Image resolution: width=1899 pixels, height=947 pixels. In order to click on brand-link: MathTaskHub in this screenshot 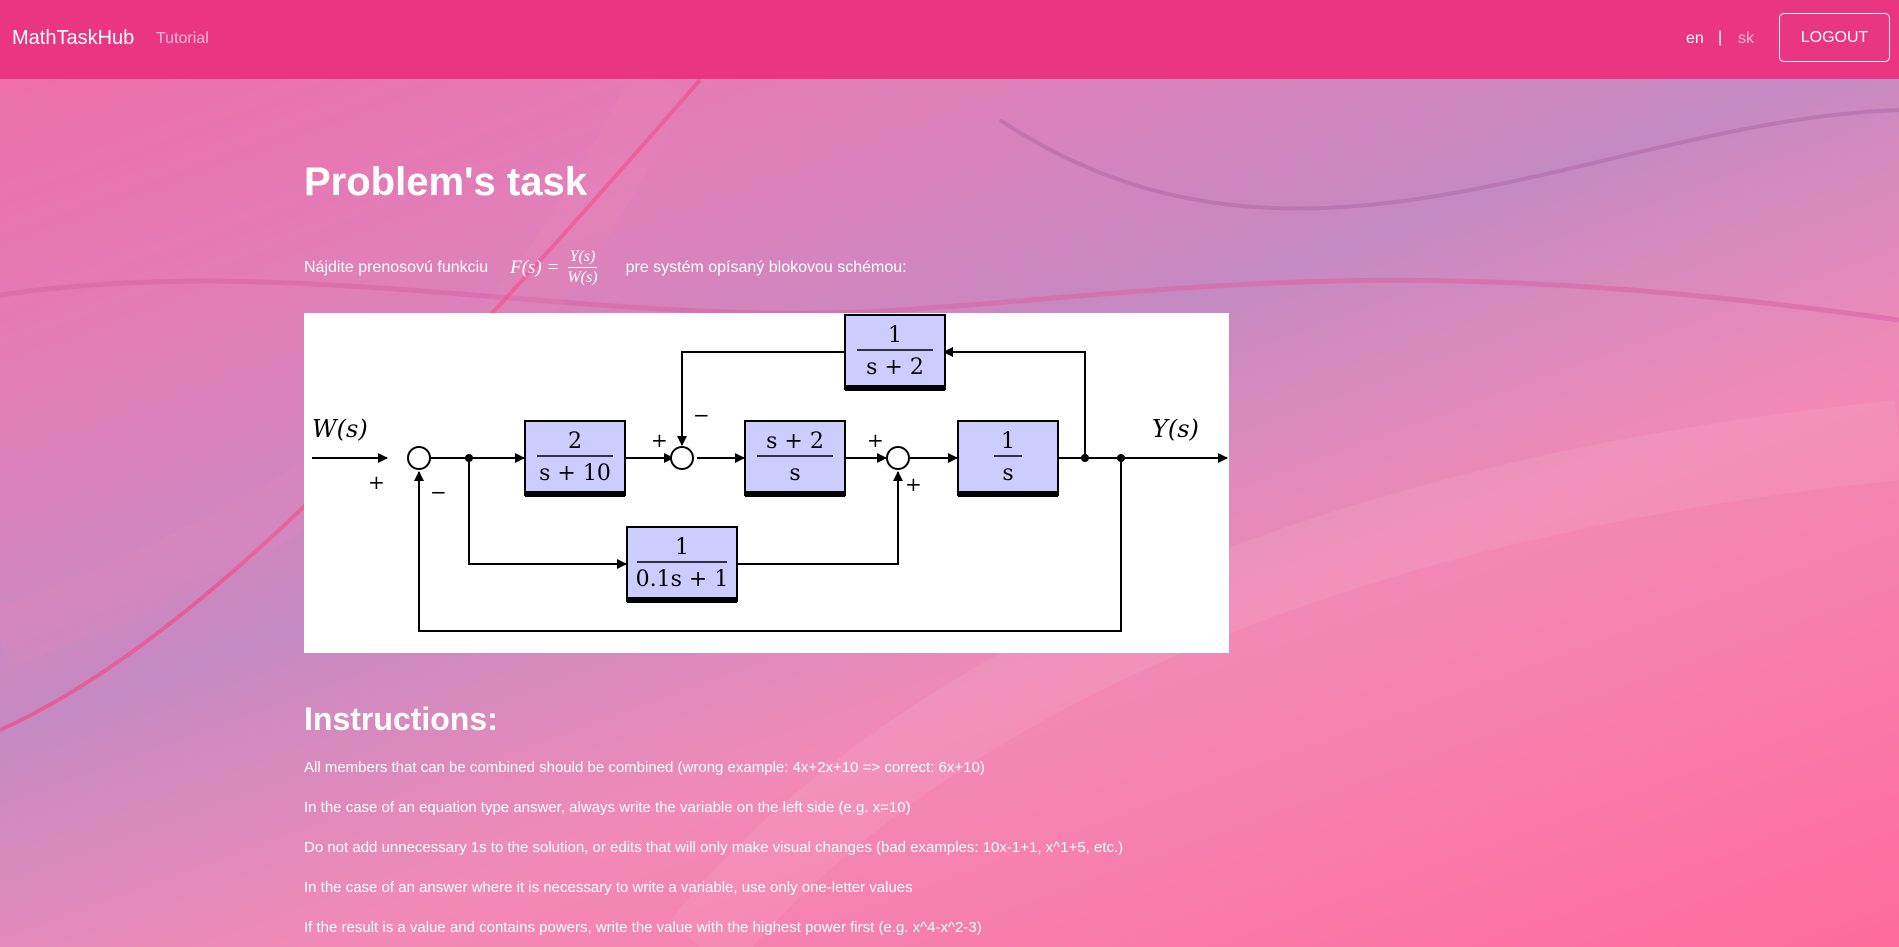, I will do `click(73, 38)`.